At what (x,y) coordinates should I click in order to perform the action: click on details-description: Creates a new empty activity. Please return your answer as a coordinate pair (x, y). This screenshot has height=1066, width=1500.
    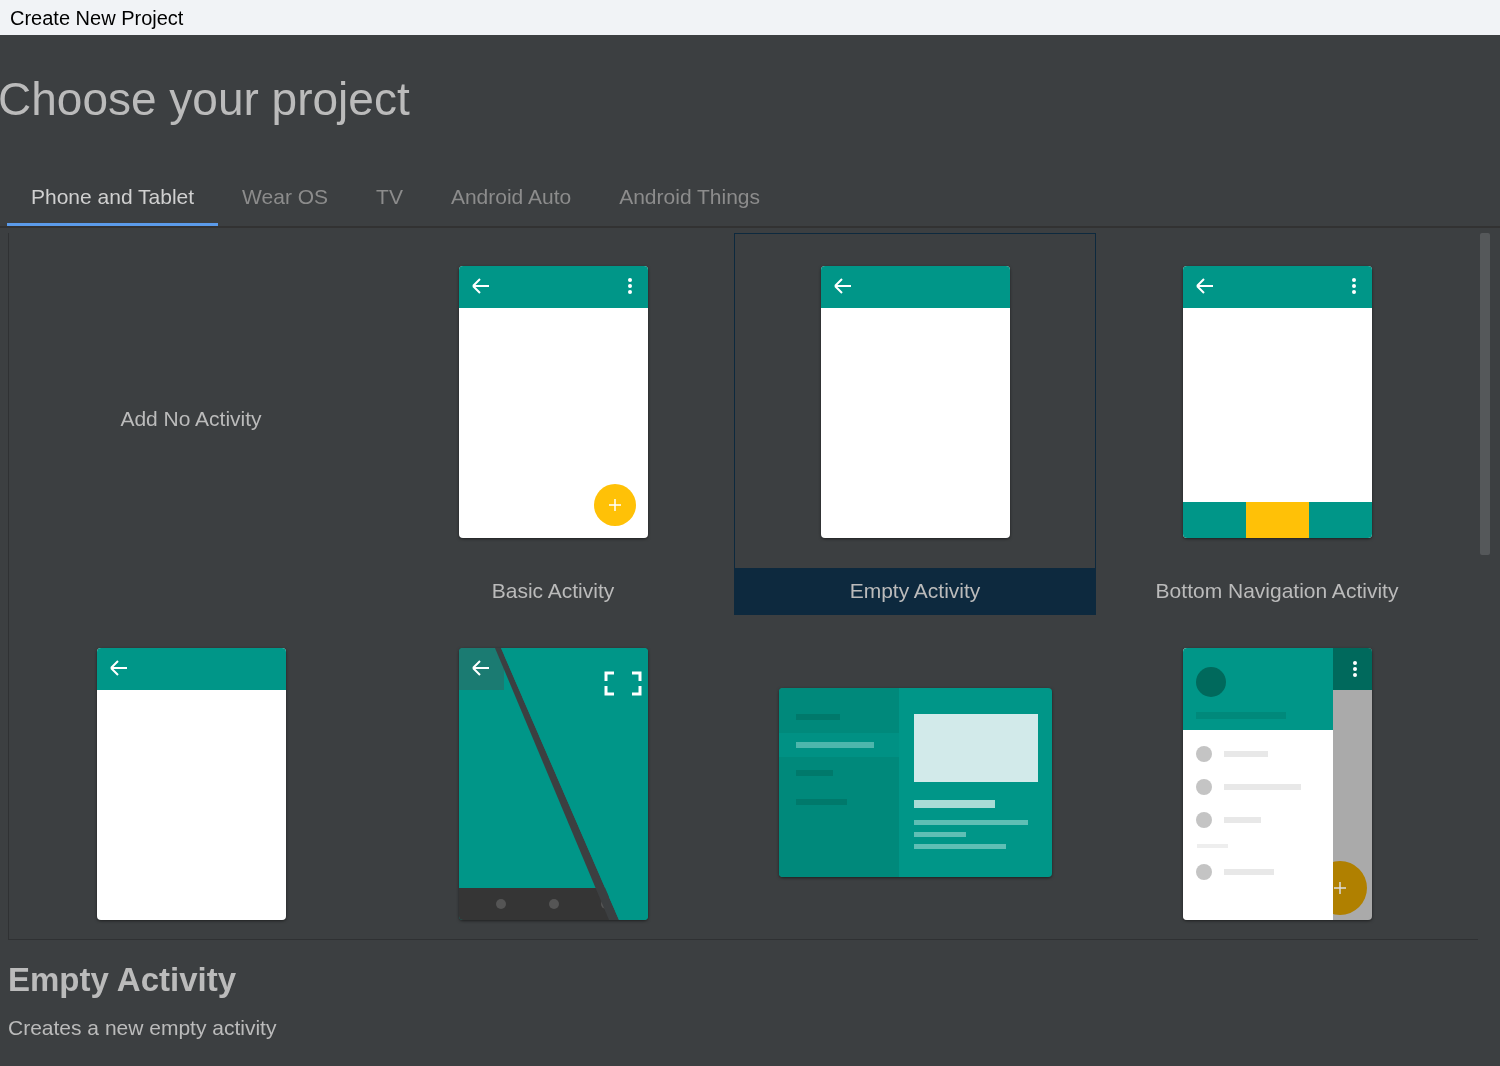
    Looking at the image, I should click on (143, 1027).